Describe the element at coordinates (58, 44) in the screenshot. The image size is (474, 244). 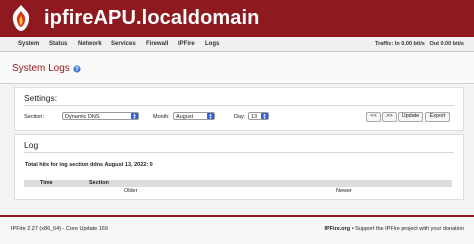
I see `nav-status: Status` at that location.